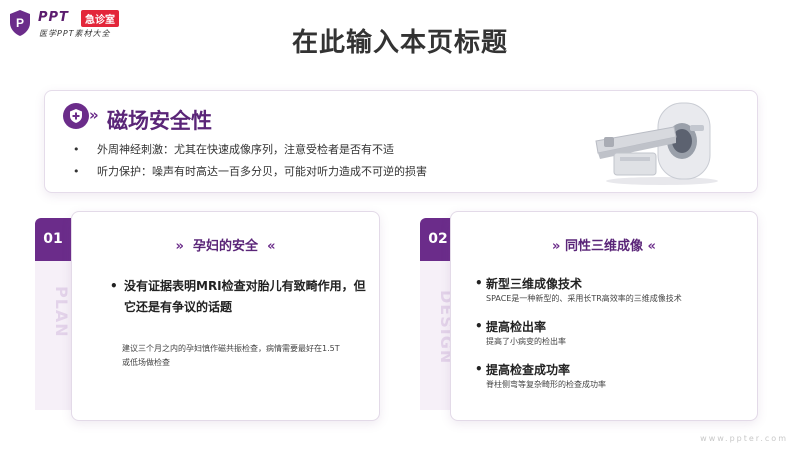 This screenshot has width=800, height=450. Describe the element at coordinates (242, 297) in the screenshot. I see `card1-bullet: 没有证据表明MRI检查对胎儿有致畸作用，但它还是有争议的话题` at that location.